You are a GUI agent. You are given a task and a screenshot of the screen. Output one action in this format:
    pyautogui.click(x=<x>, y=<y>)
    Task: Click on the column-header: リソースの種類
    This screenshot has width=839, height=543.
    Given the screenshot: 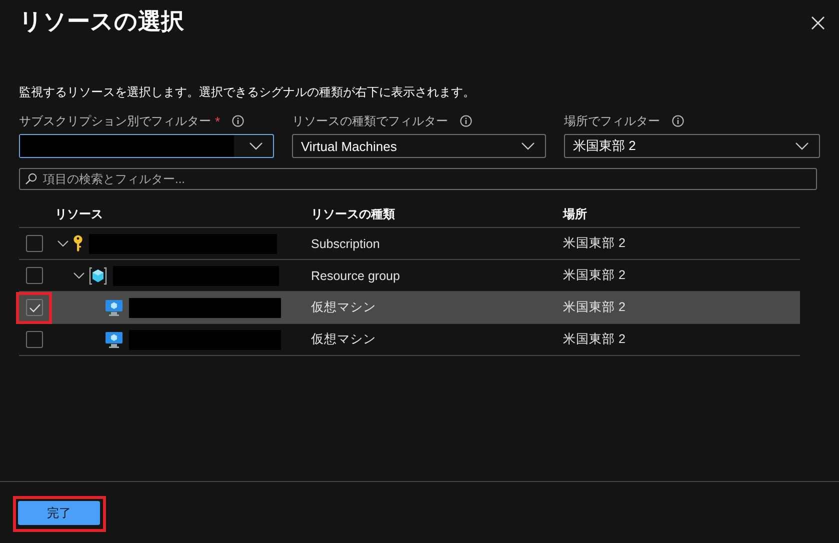 What is the action you would take?
    pyautogui.click(x=353, y=214)
    